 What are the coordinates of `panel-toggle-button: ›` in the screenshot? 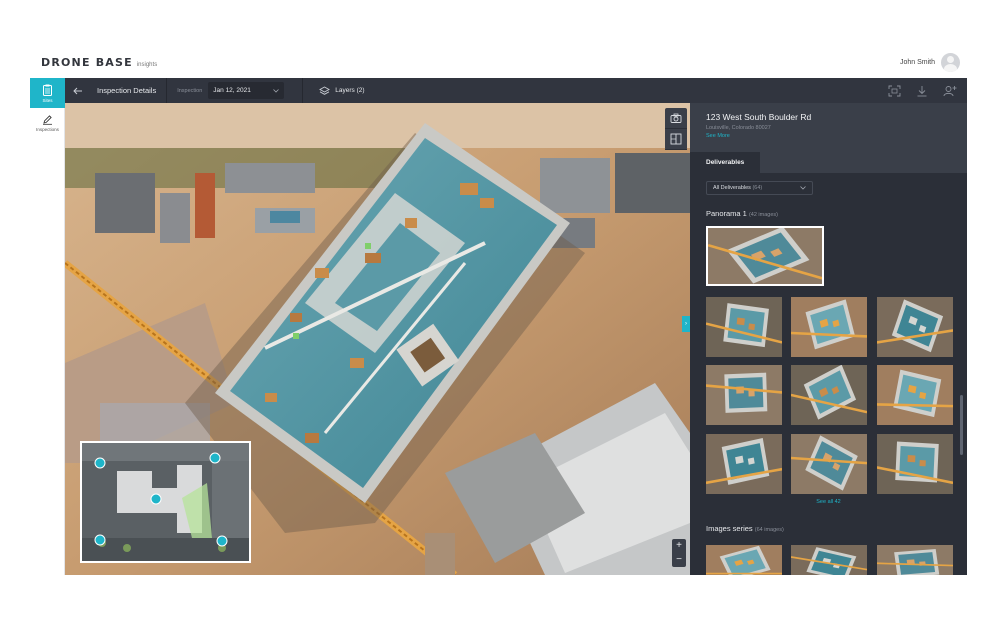 It's located at (686, 324).